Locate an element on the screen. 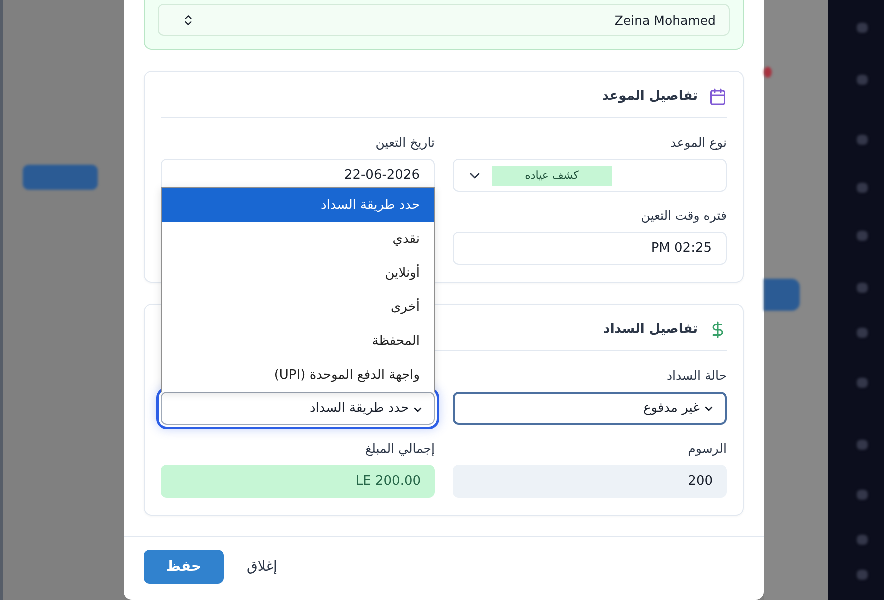 This screenshot has height=600, width=884. patient-select: Zeina Mohamed is located at coordinates (444, 20).